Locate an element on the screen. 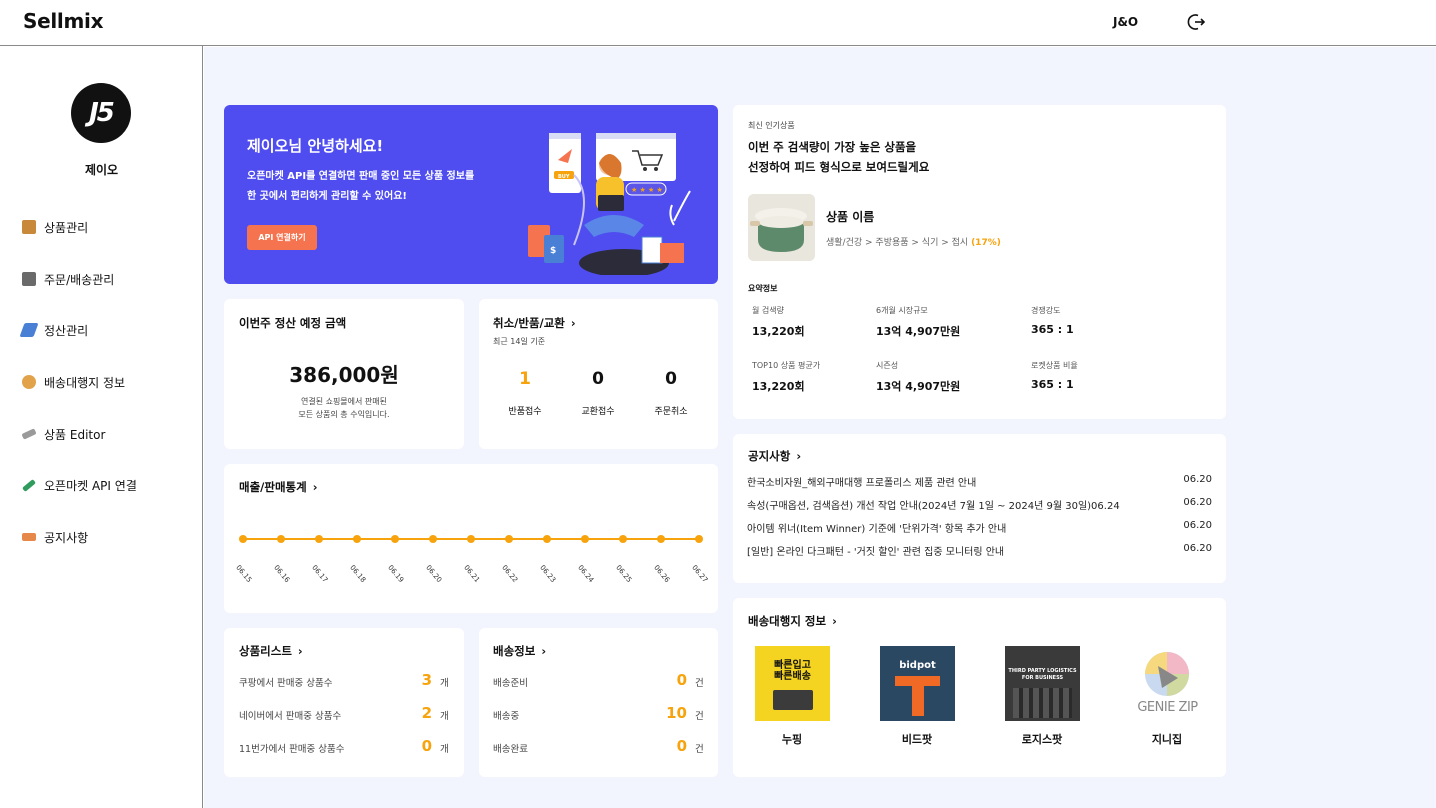 This screenshot has width=1436, height=808. sidebar-item-label: 정산관리 is located at coordinates (66, 330).